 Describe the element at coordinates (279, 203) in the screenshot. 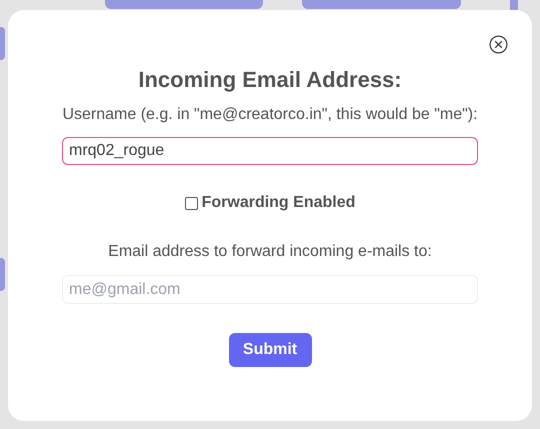

I see `checkbox-label: Forwarding Enabled` at that location.